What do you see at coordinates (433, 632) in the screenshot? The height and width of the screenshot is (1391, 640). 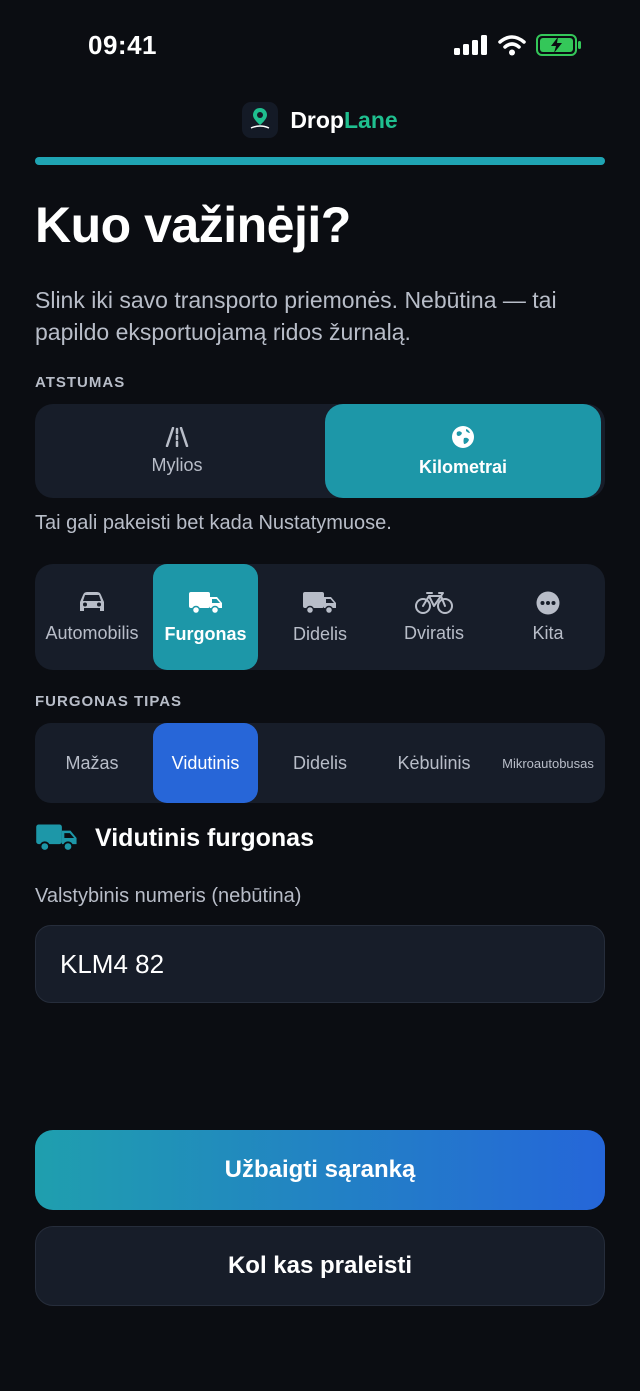 I see `vehicle-option-label: Dviratis` at bounding box center [433, 632].